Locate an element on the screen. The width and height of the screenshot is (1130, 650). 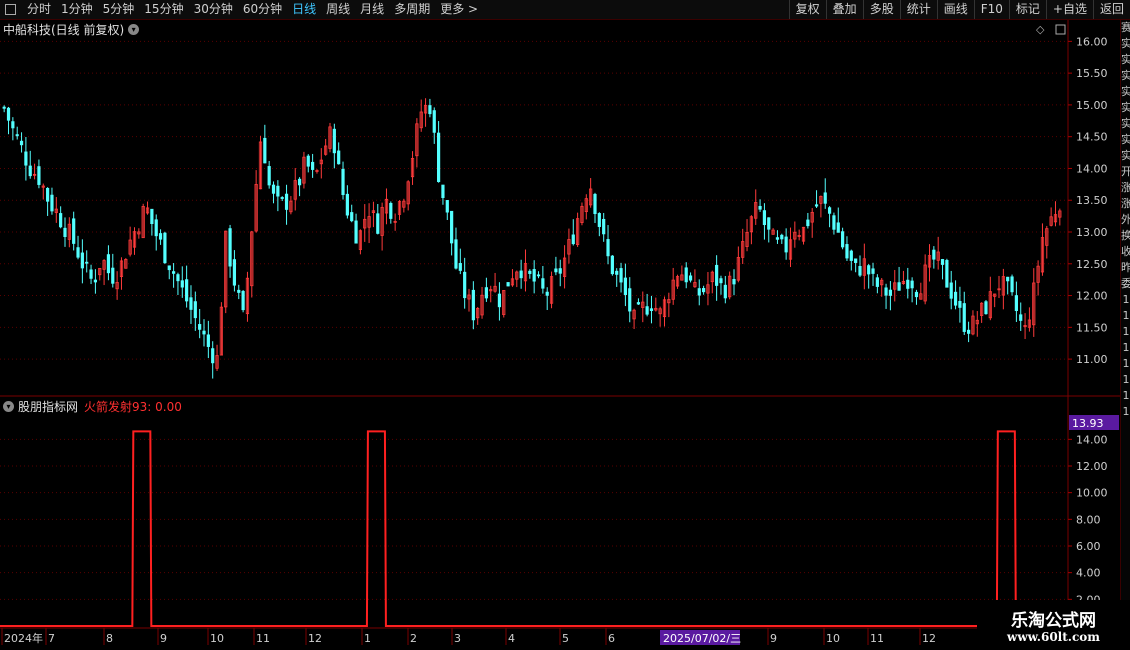
price-tick-label: 13.50 is located at coordinates (1092, 200).